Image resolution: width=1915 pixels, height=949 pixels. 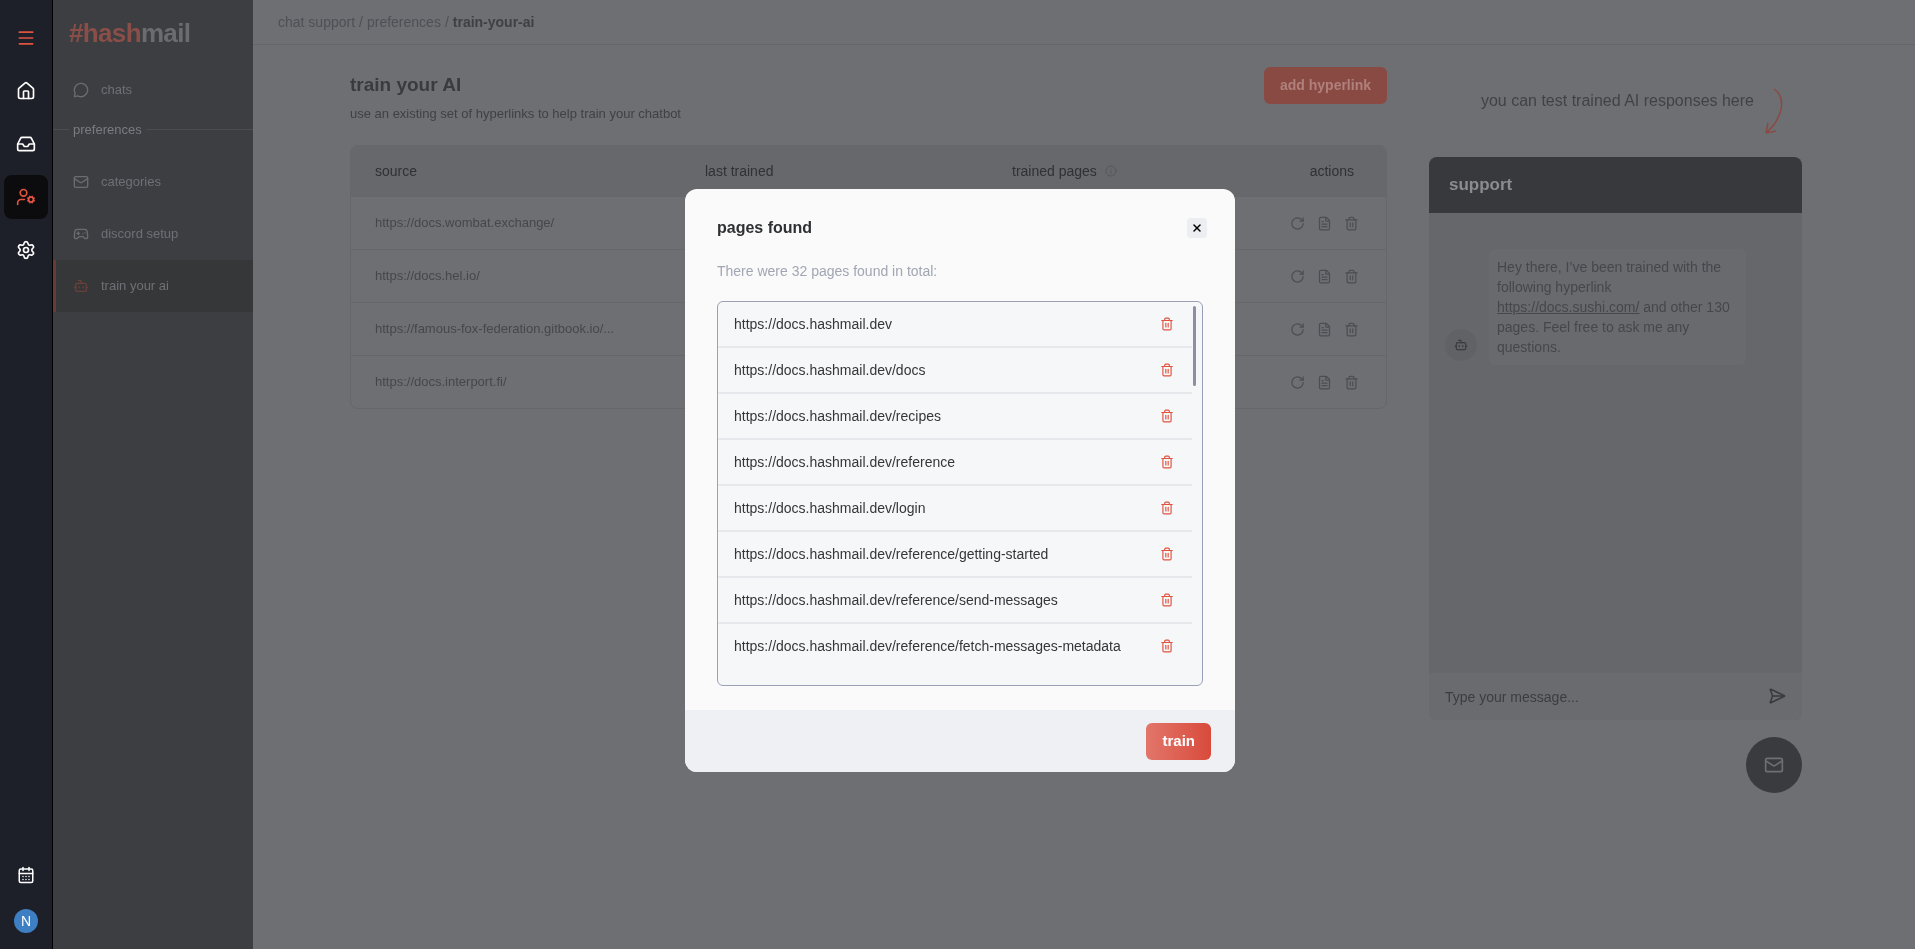 What do you see at coordinates (765, 228) in the screenshot?
I see `dialog-title: pages found` at bounding box center [765, 228].